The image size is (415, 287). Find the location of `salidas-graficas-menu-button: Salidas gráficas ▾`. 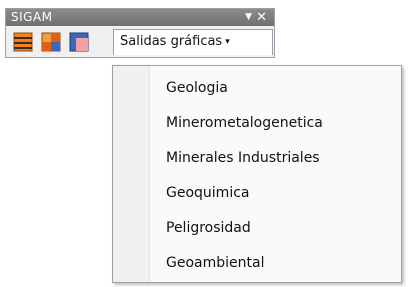

salidas-graficas-menu-button: Salidas gráficas ▾ is located at coordinates (193, 42).